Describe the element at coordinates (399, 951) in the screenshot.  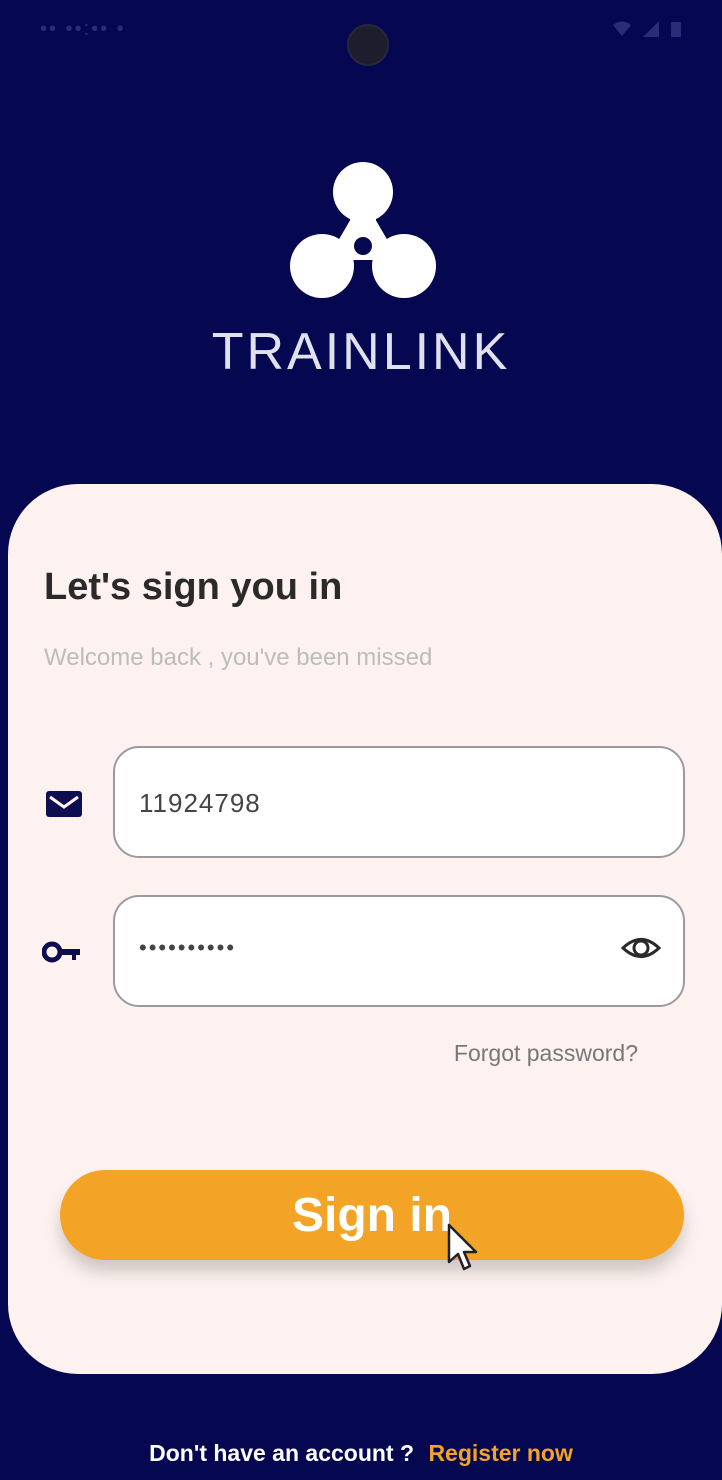
I see `password-input: ••••••••••` at that location.